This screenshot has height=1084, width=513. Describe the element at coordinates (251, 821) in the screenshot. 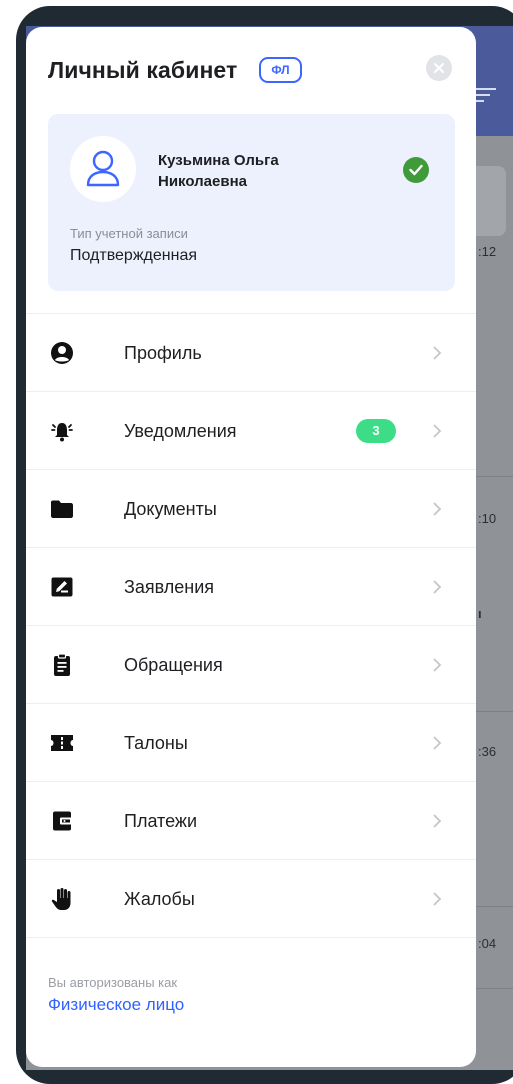

I see `menu-item-payments: Платежи` at that location.